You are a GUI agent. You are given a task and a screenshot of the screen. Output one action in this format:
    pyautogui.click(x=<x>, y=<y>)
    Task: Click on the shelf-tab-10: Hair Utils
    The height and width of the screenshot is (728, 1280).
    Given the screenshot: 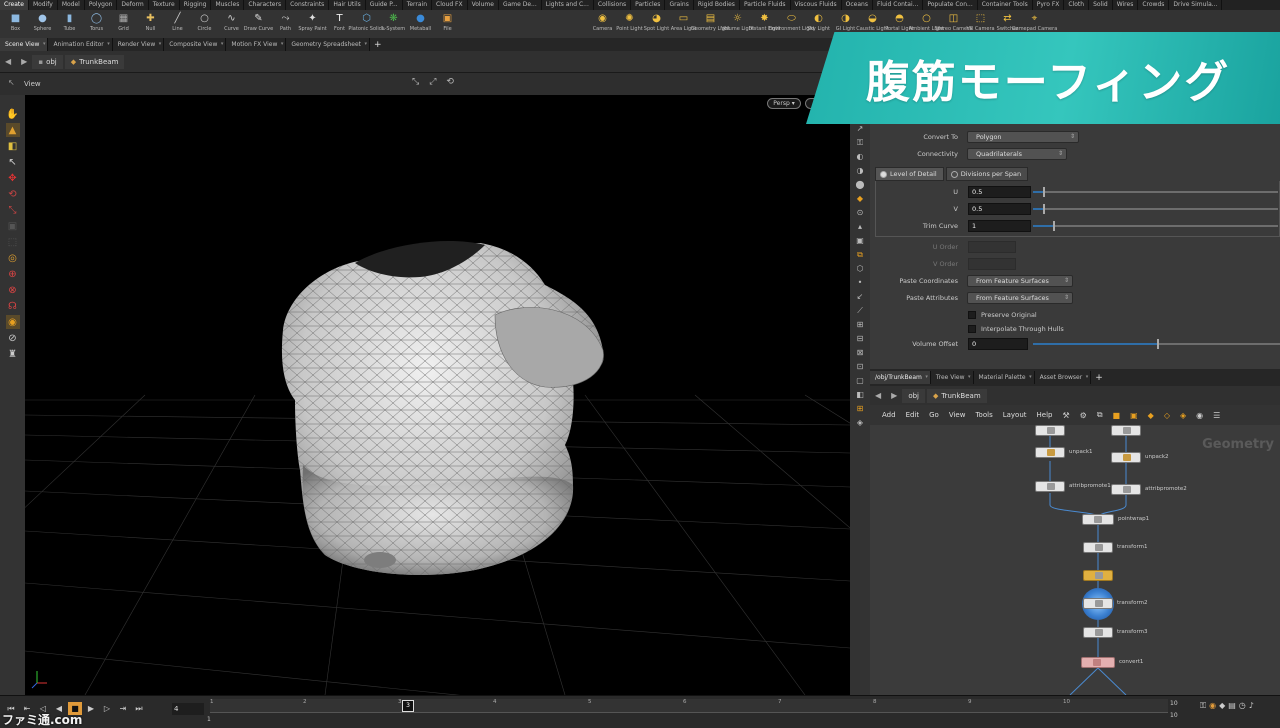 What is the action you would take?
    pyautogui.click(x=347, y=5)
    